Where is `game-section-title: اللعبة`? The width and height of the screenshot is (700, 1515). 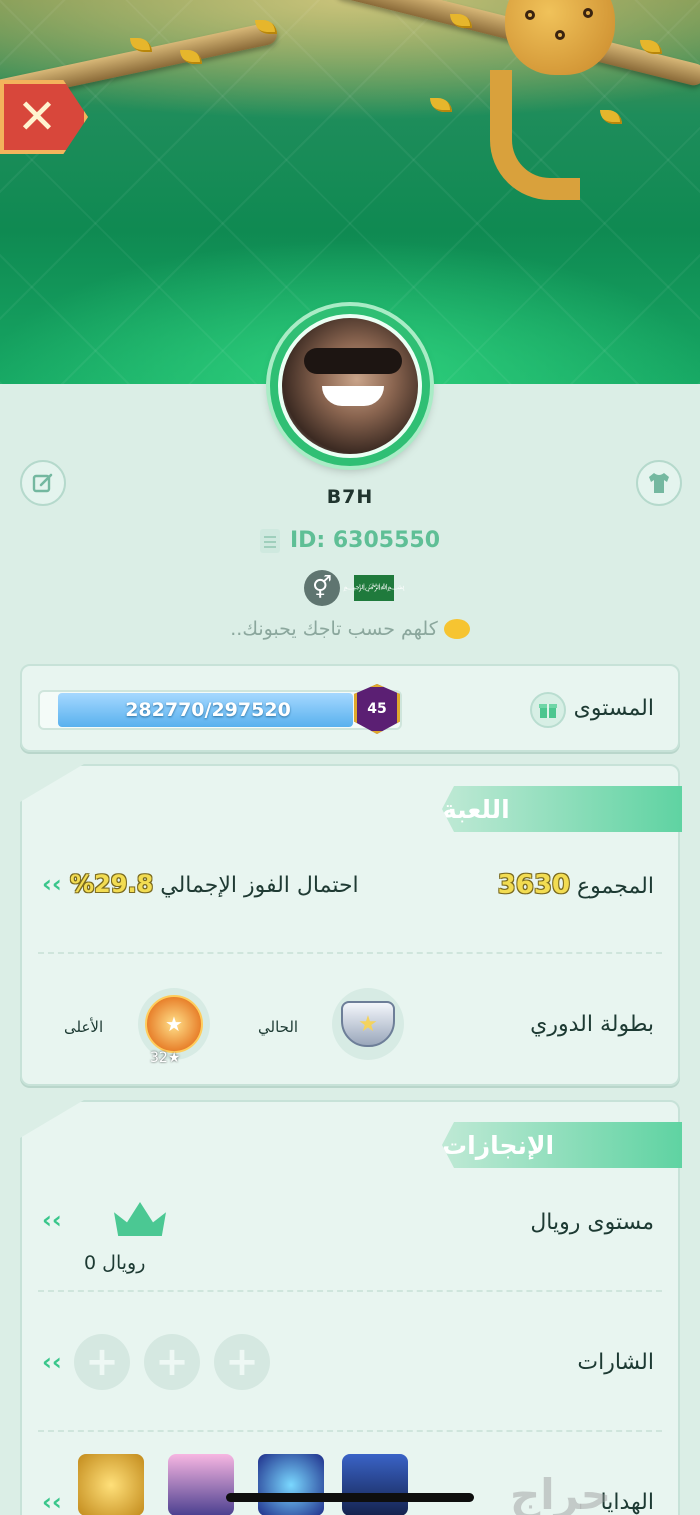
game-section-title: اللعبة is located at coordinates (562, 809).